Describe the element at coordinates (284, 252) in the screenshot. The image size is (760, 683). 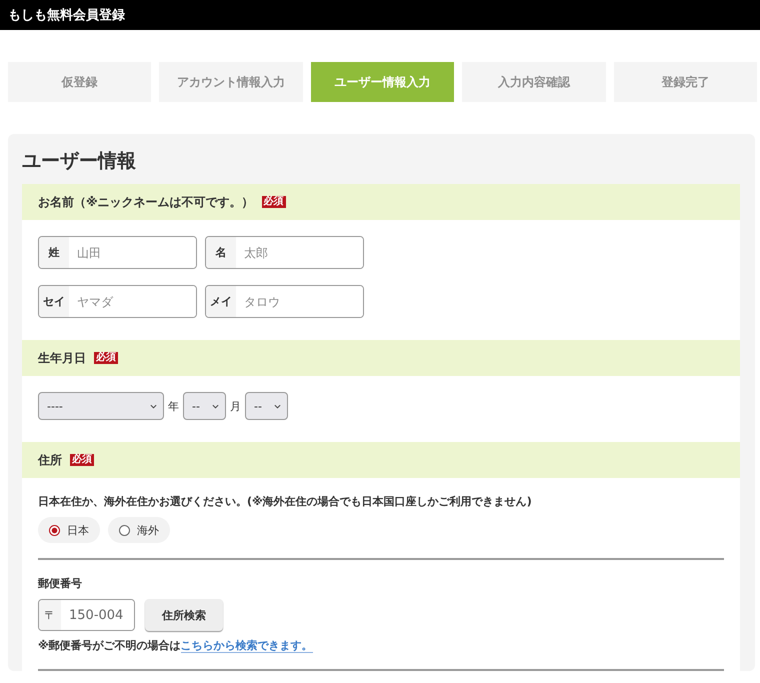
I see `name-input: 名 太郎` at that location.